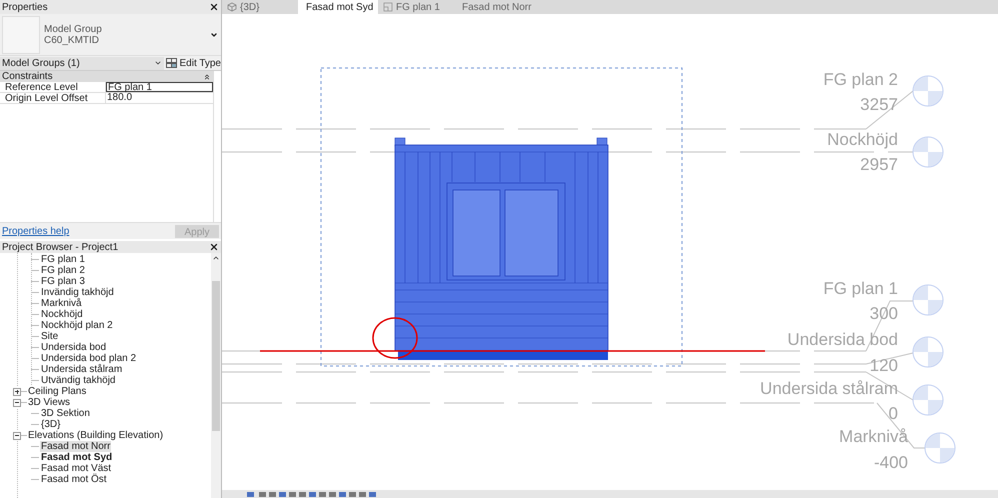 Image resolution: width=998 pixels, height=498 pixels. What do you see at coordinates (388, 7) in the screenshot?
I see `floor-plan-icon` at bounding box center [388, 7].